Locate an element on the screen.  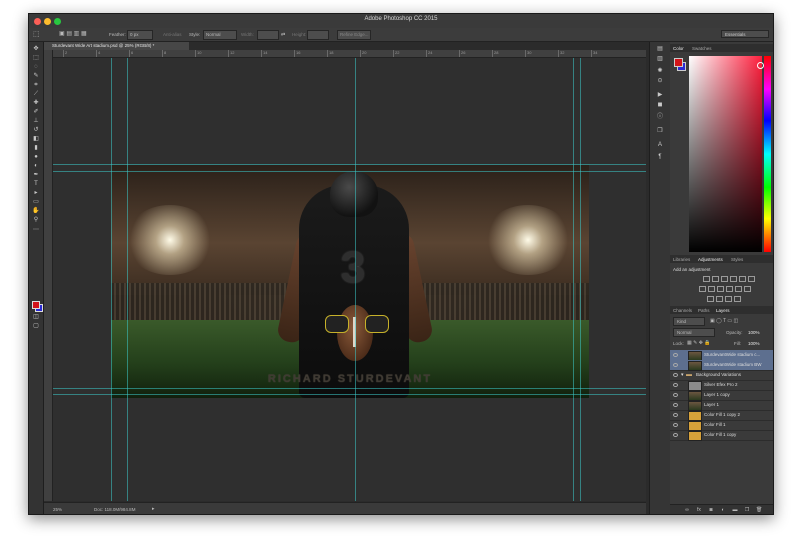
layer-row: Color Fill 1 copy is located at coordinates (721, 435).